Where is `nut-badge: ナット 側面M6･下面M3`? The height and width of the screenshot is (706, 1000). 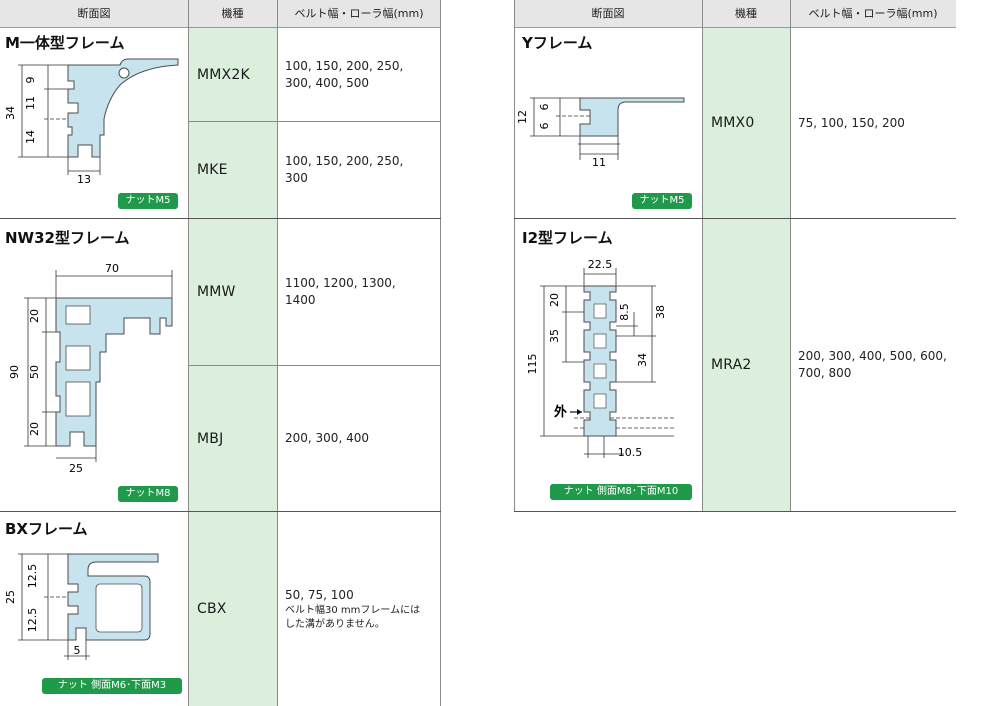
nut-badge: ナット 側面M6･下面M3 is located at coordinates (112, 686).